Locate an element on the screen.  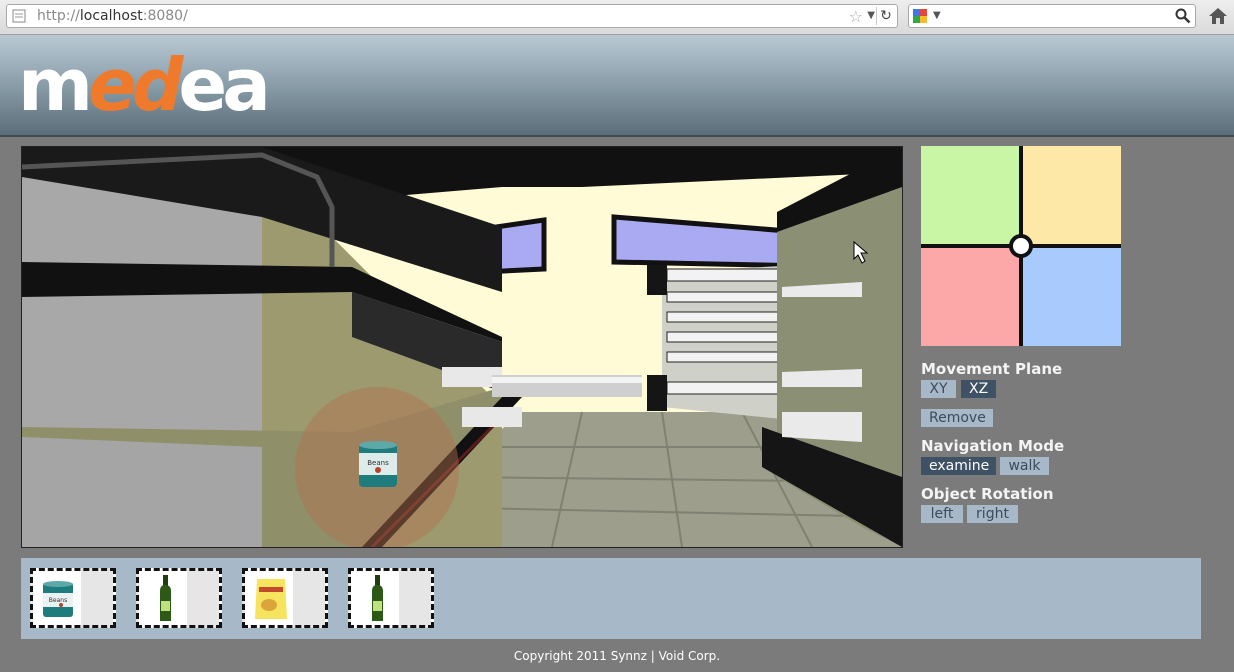
footer-copyright: Copyright 2011 Synnz | Void Corp. is located at coordinates (617, 656).